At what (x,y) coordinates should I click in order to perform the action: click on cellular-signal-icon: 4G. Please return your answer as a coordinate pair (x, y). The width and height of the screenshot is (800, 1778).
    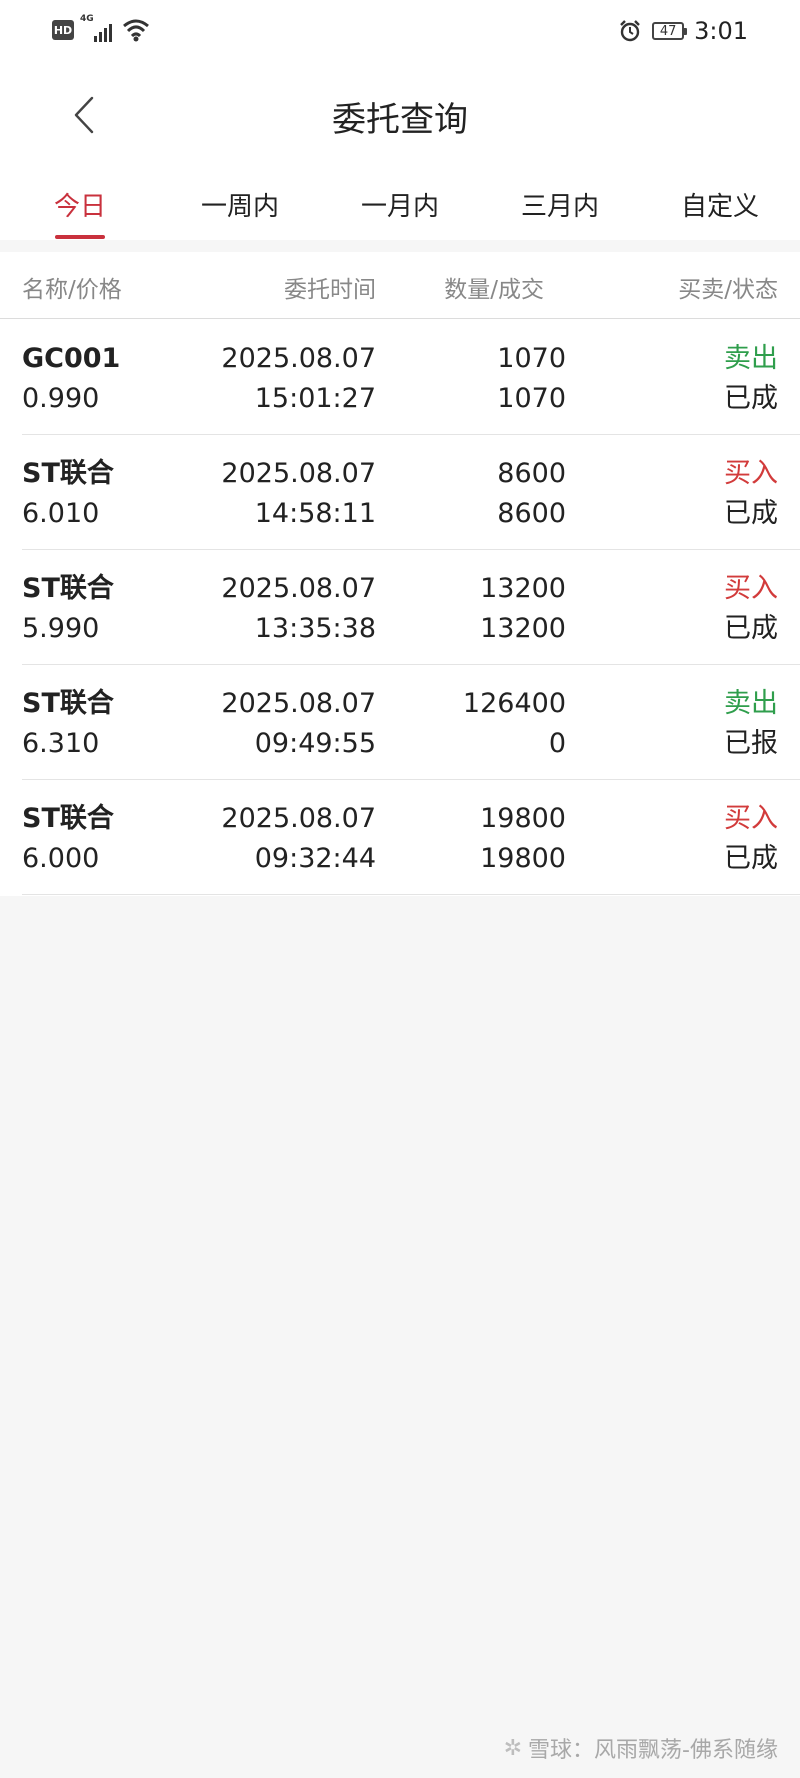
    Looking at the image, I should click on (98, 28).